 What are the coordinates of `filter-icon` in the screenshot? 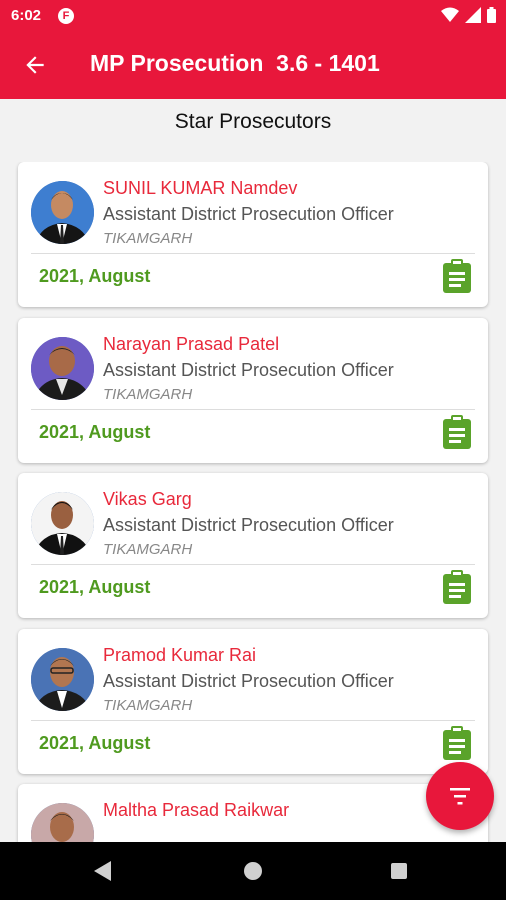 It's located at (460, 796).